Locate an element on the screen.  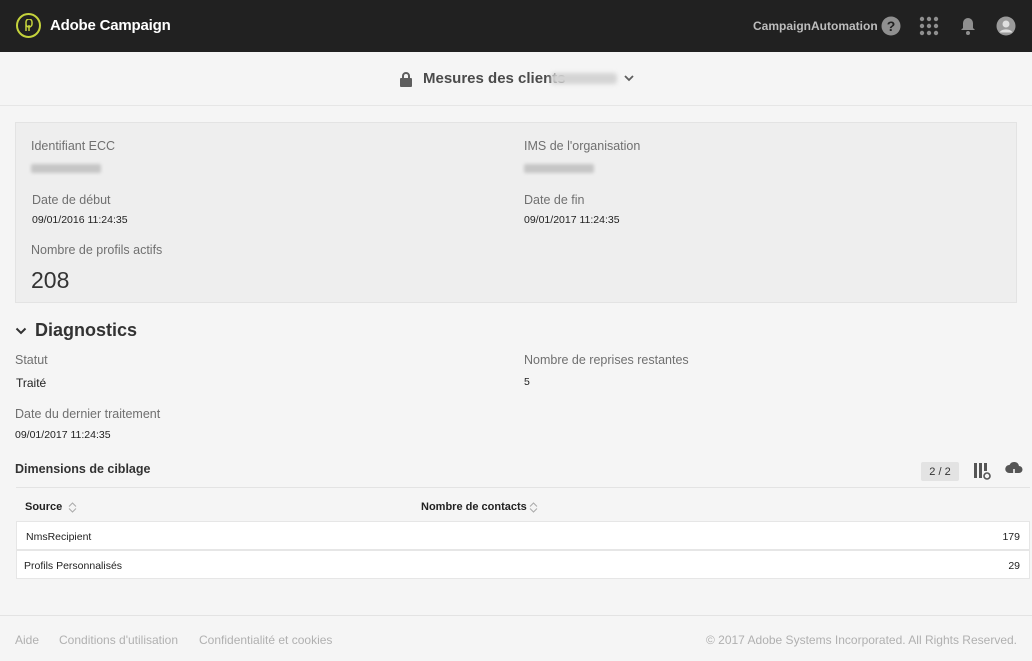
end-date-value: 09/01/2017 11:24:35 is located at coordinates (572, 220).